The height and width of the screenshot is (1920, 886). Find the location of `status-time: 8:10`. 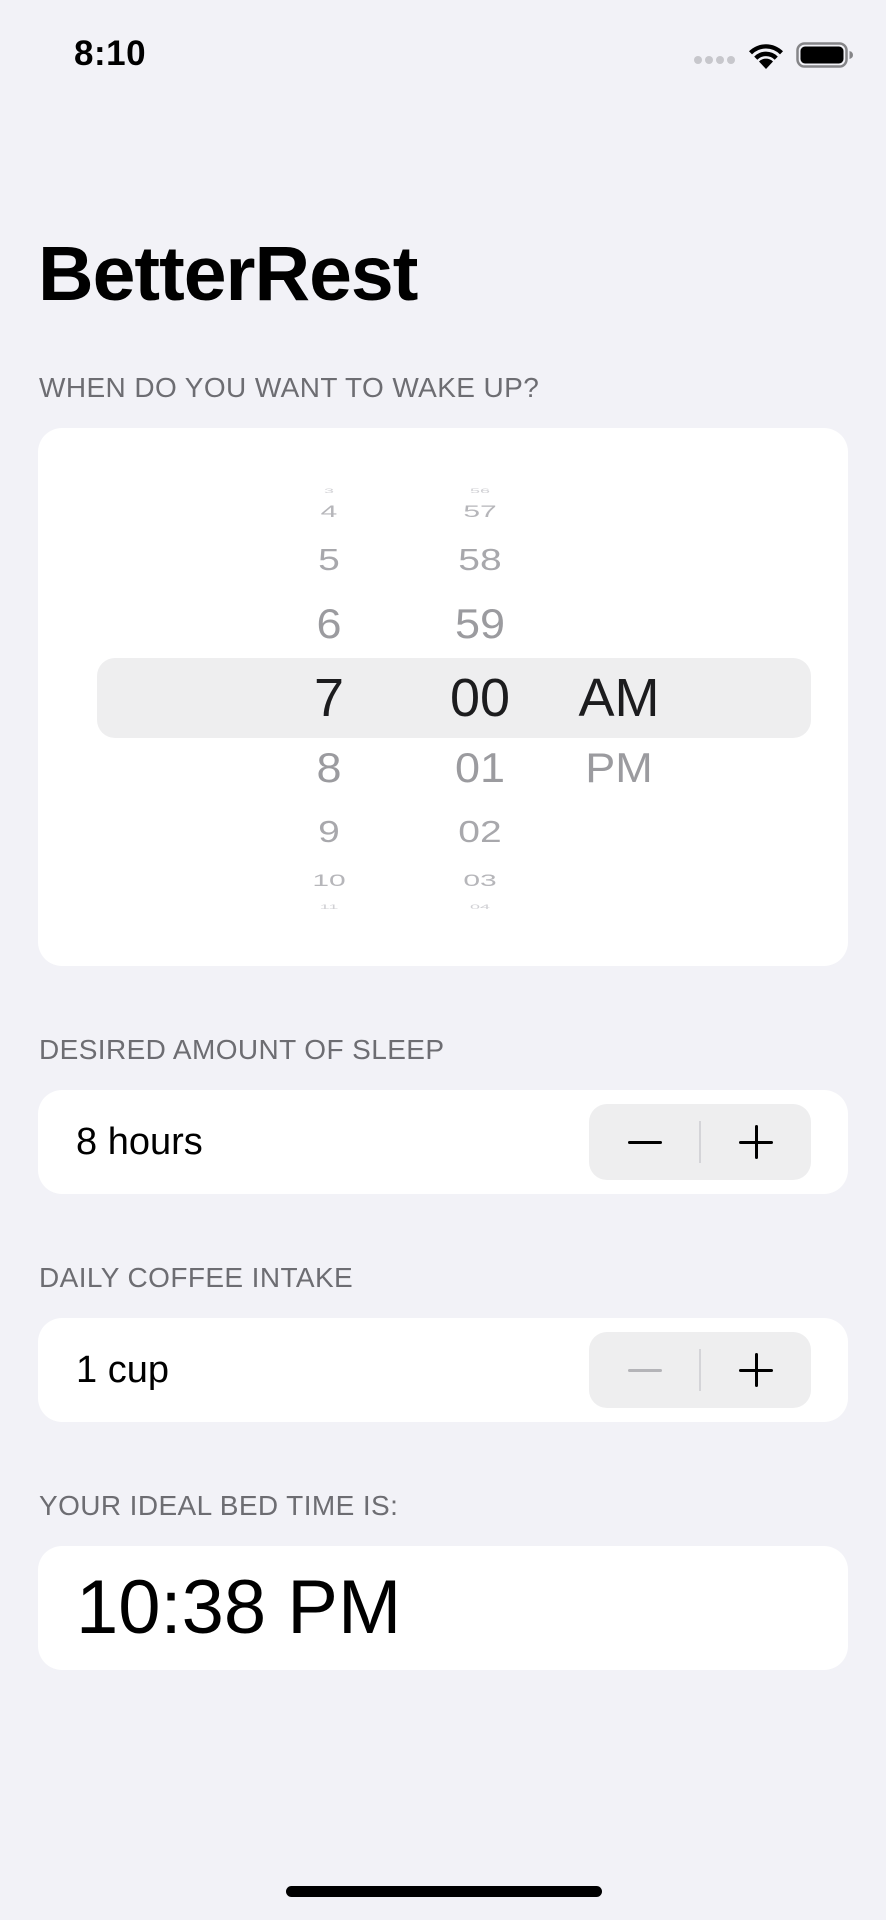

status-time: 8:10 is located at coordinates (110, 53).